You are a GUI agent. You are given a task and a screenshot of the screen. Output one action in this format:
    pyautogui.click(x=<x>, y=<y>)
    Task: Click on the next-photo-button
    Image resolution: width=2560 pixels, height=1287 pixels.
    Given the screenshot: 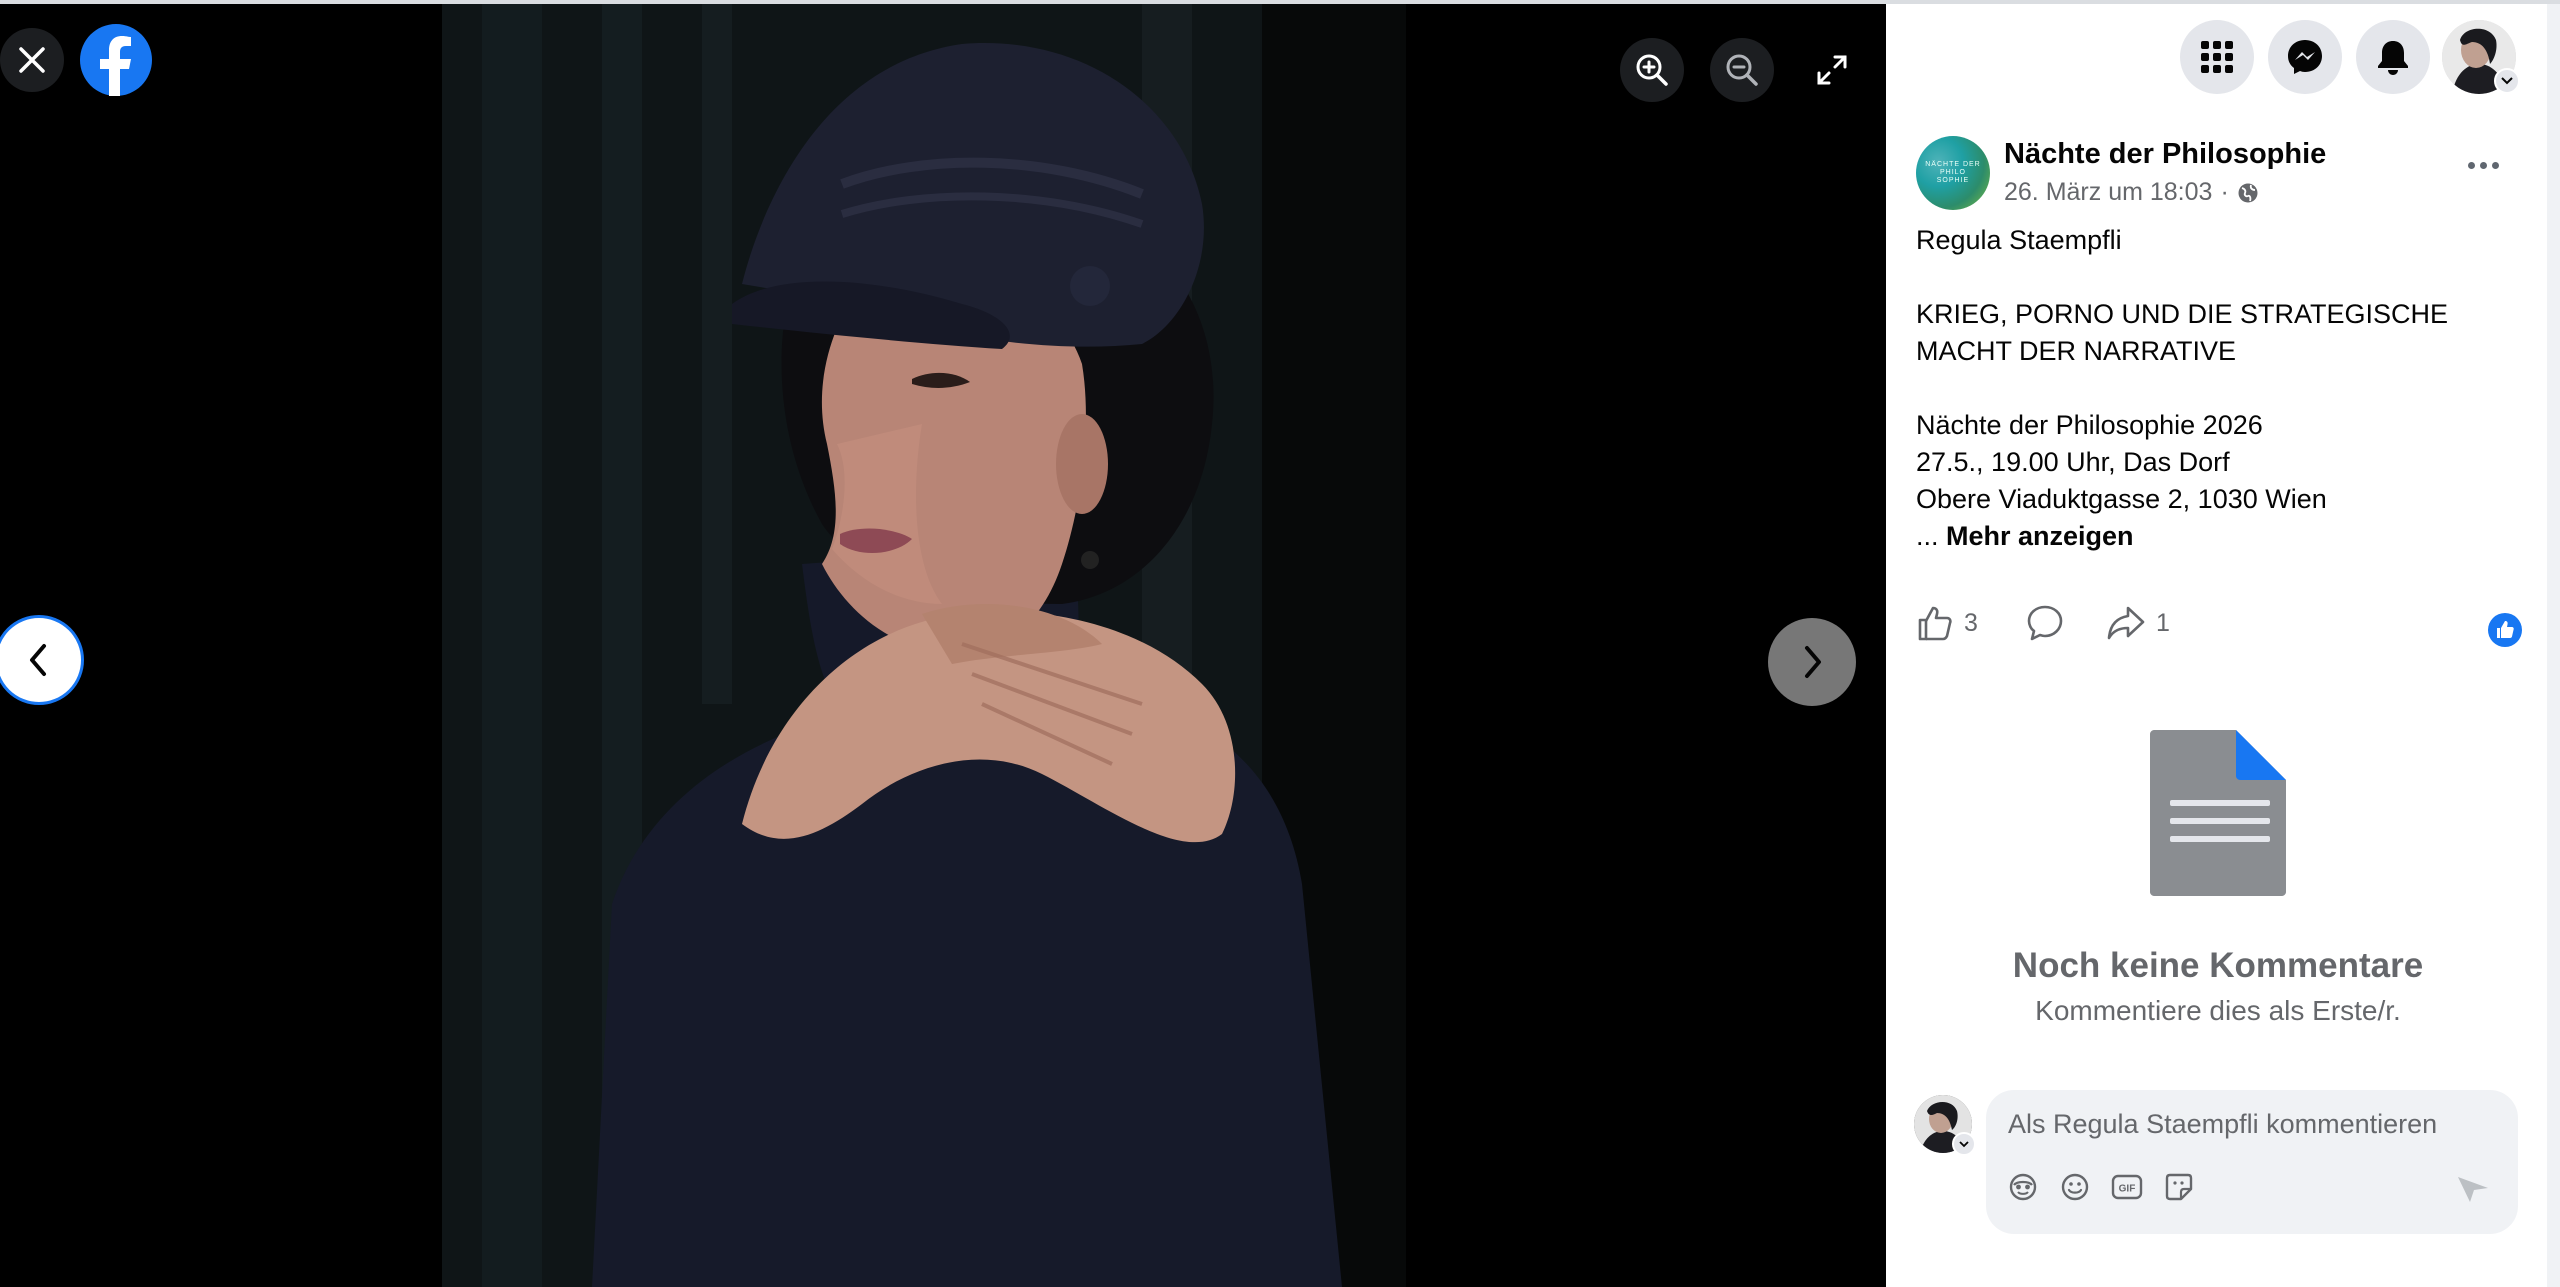 What is the action you would take?
    pyautogui.click(x=1812, y=662)
    